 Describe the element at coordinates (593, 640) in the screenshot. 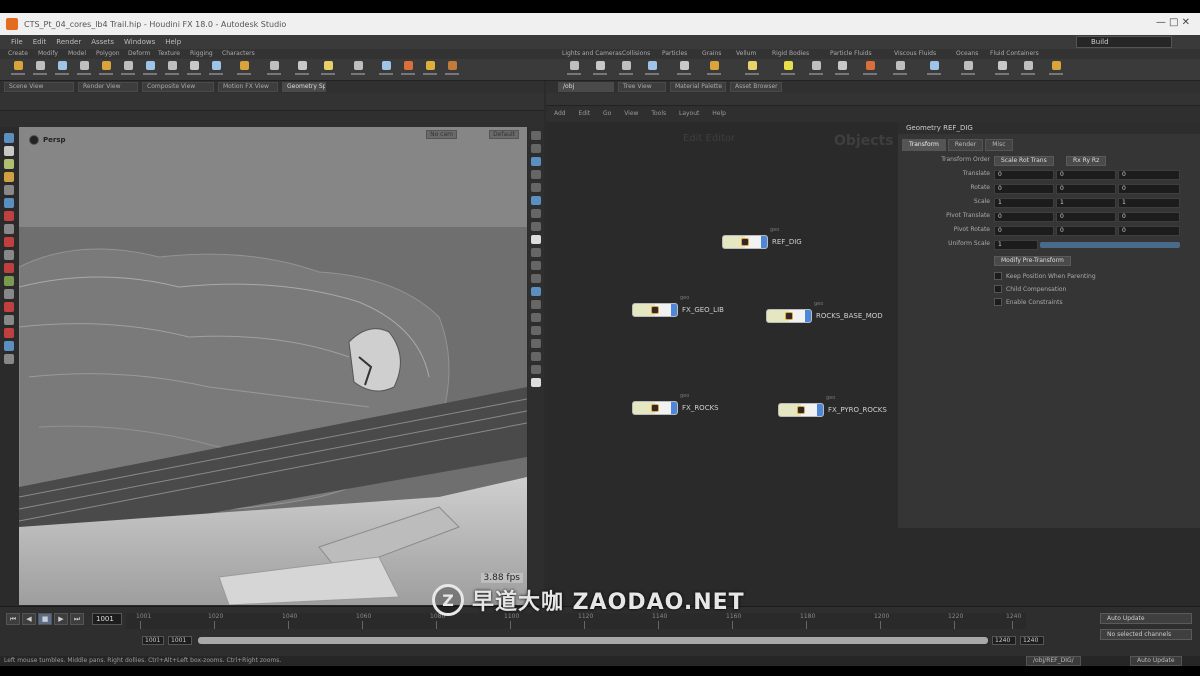

I see `range-slider` at that location.